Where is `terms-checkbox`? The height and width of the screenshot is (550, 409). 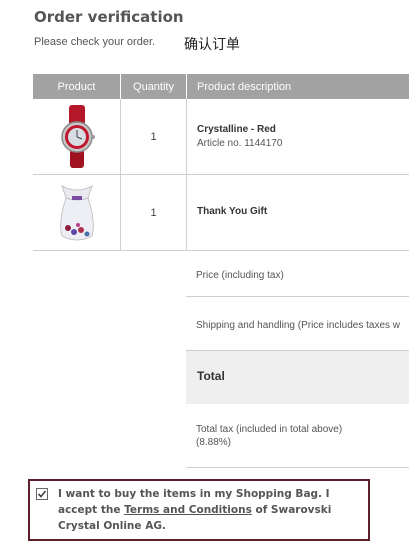 terms-checkbox is located at coordinates (42, 494).